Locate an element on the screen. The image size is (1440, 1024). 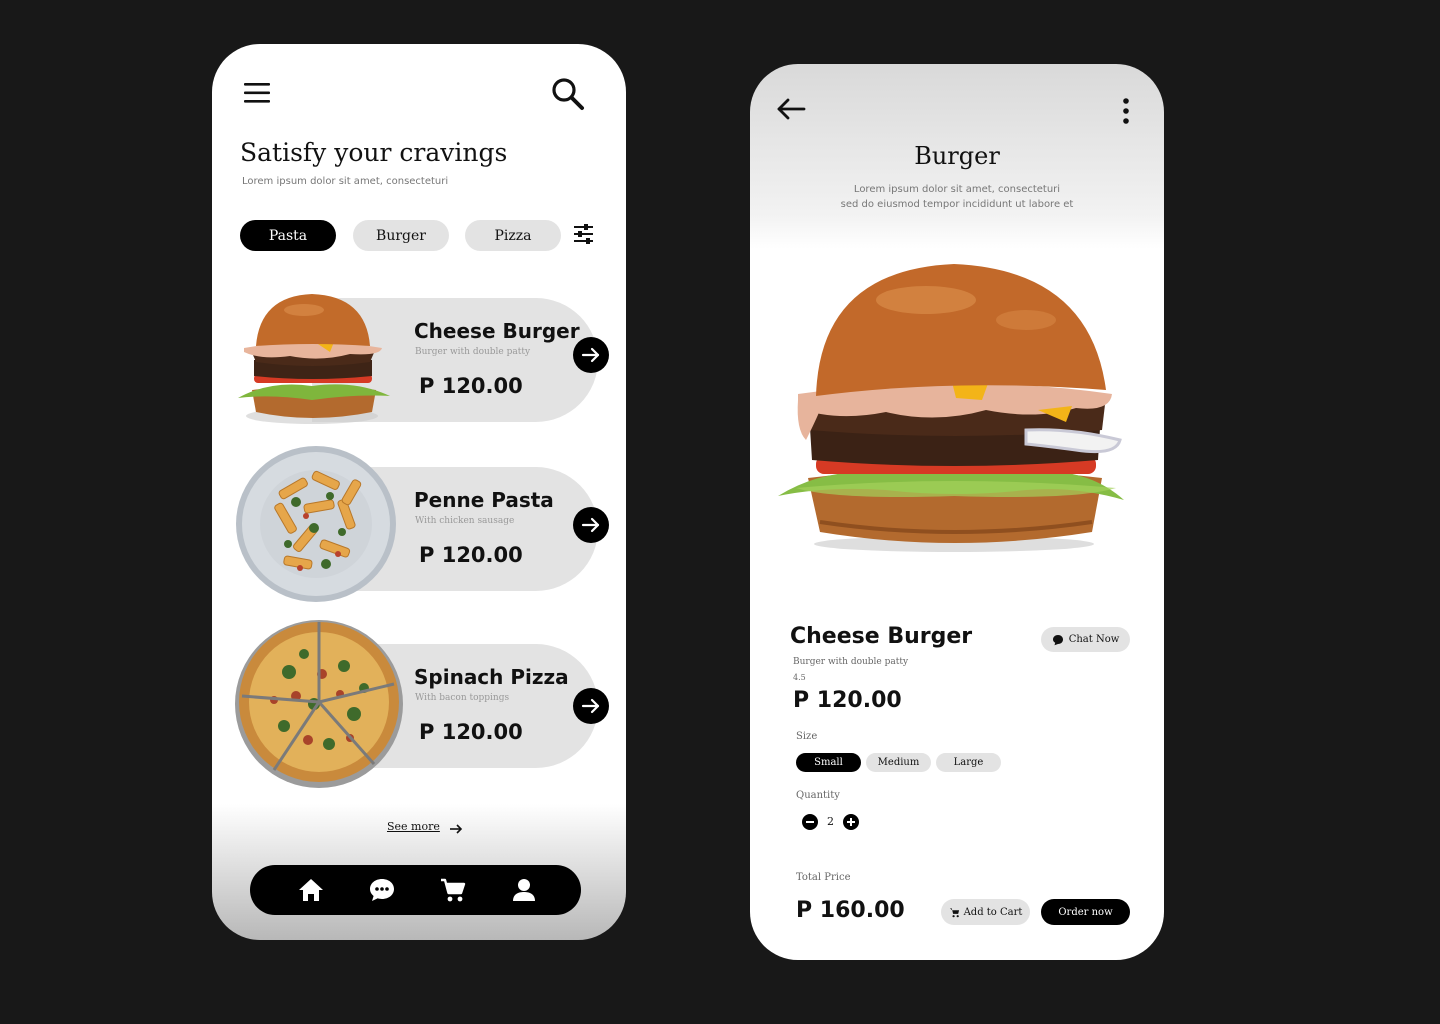
pasta-image is located at coordinates (316, 524).